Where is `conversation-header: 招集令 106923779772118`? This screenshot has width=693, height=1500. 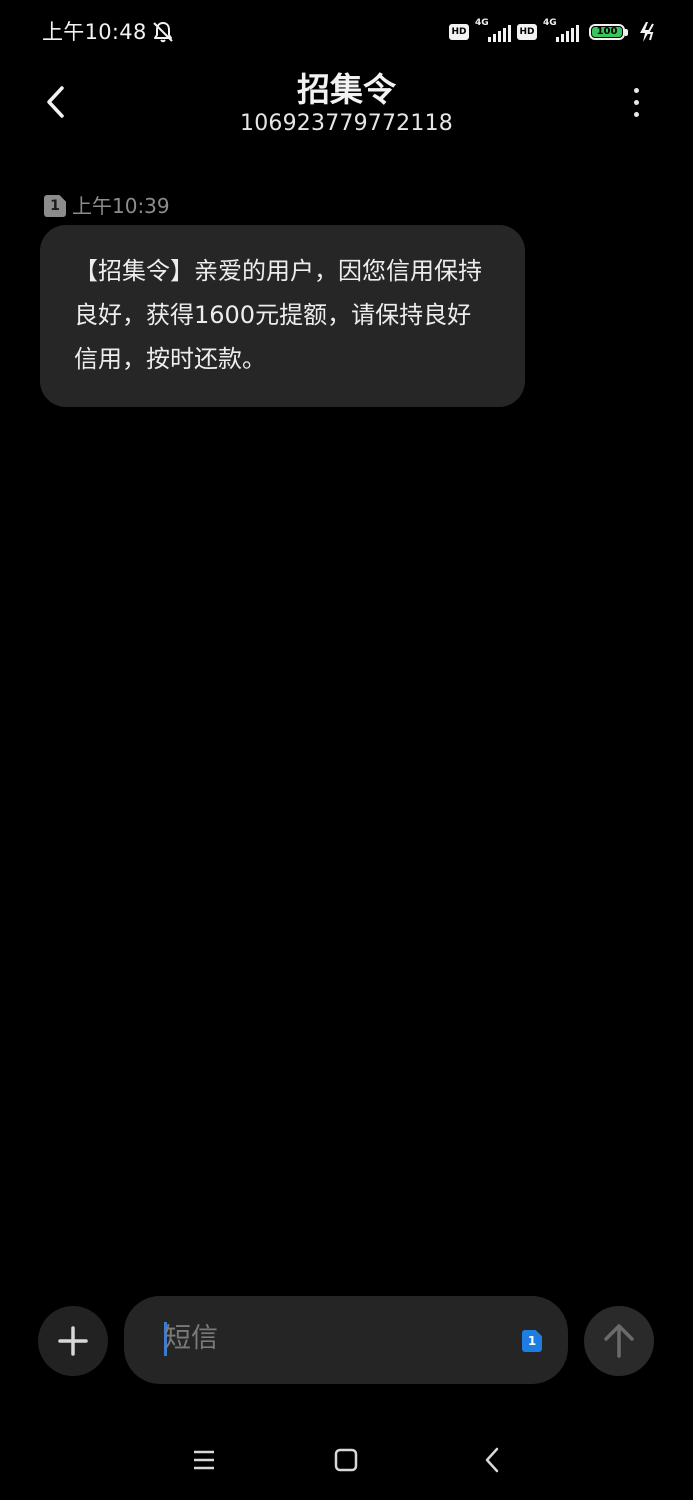
conversation-header: 招集令 106923779772118 is located at coordinates (346, 107).